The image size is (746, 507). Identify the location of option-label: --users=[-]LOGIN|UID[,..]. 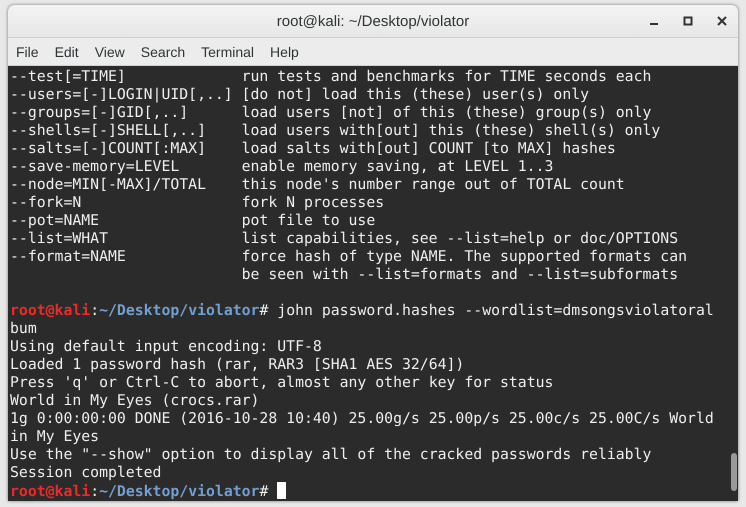
(122, 95).